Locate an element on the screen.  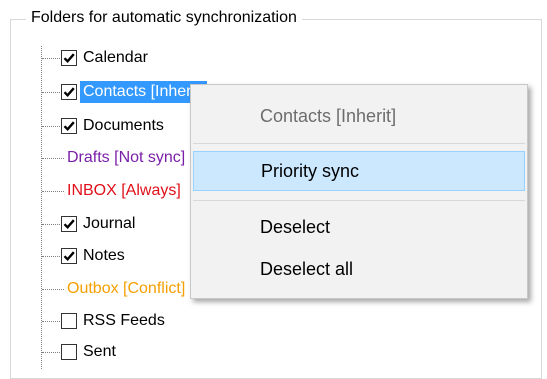
menu-item-contacts-header: Contacts [Inherit] is located at coordinates (328, 116).